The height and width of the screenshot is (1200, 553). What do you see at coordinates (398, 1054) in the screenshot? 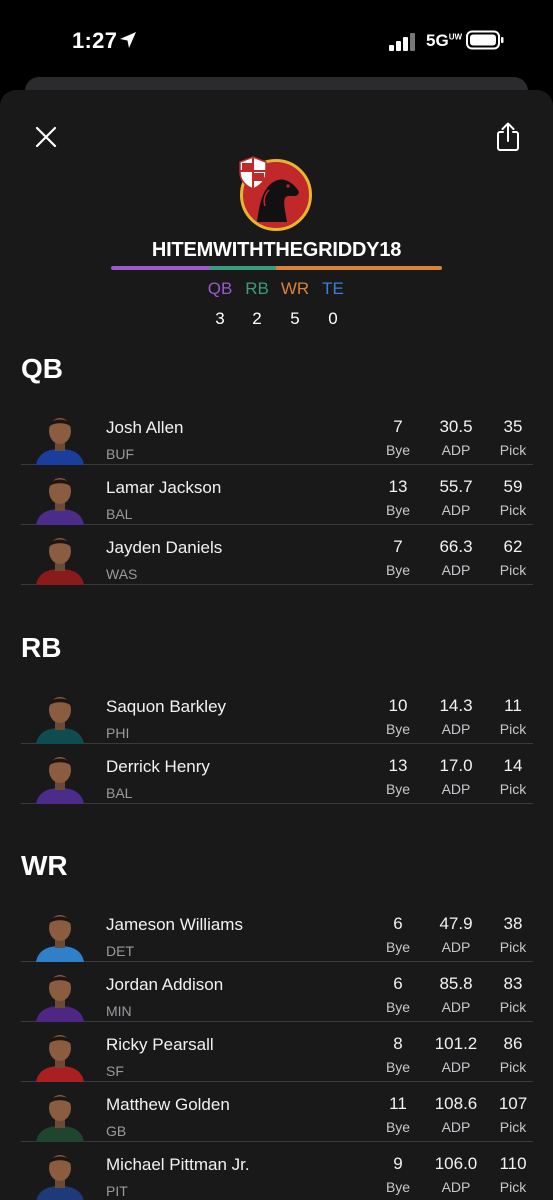
I see `bye-stat: 8 Bye` at bounding box center [398, 1054].